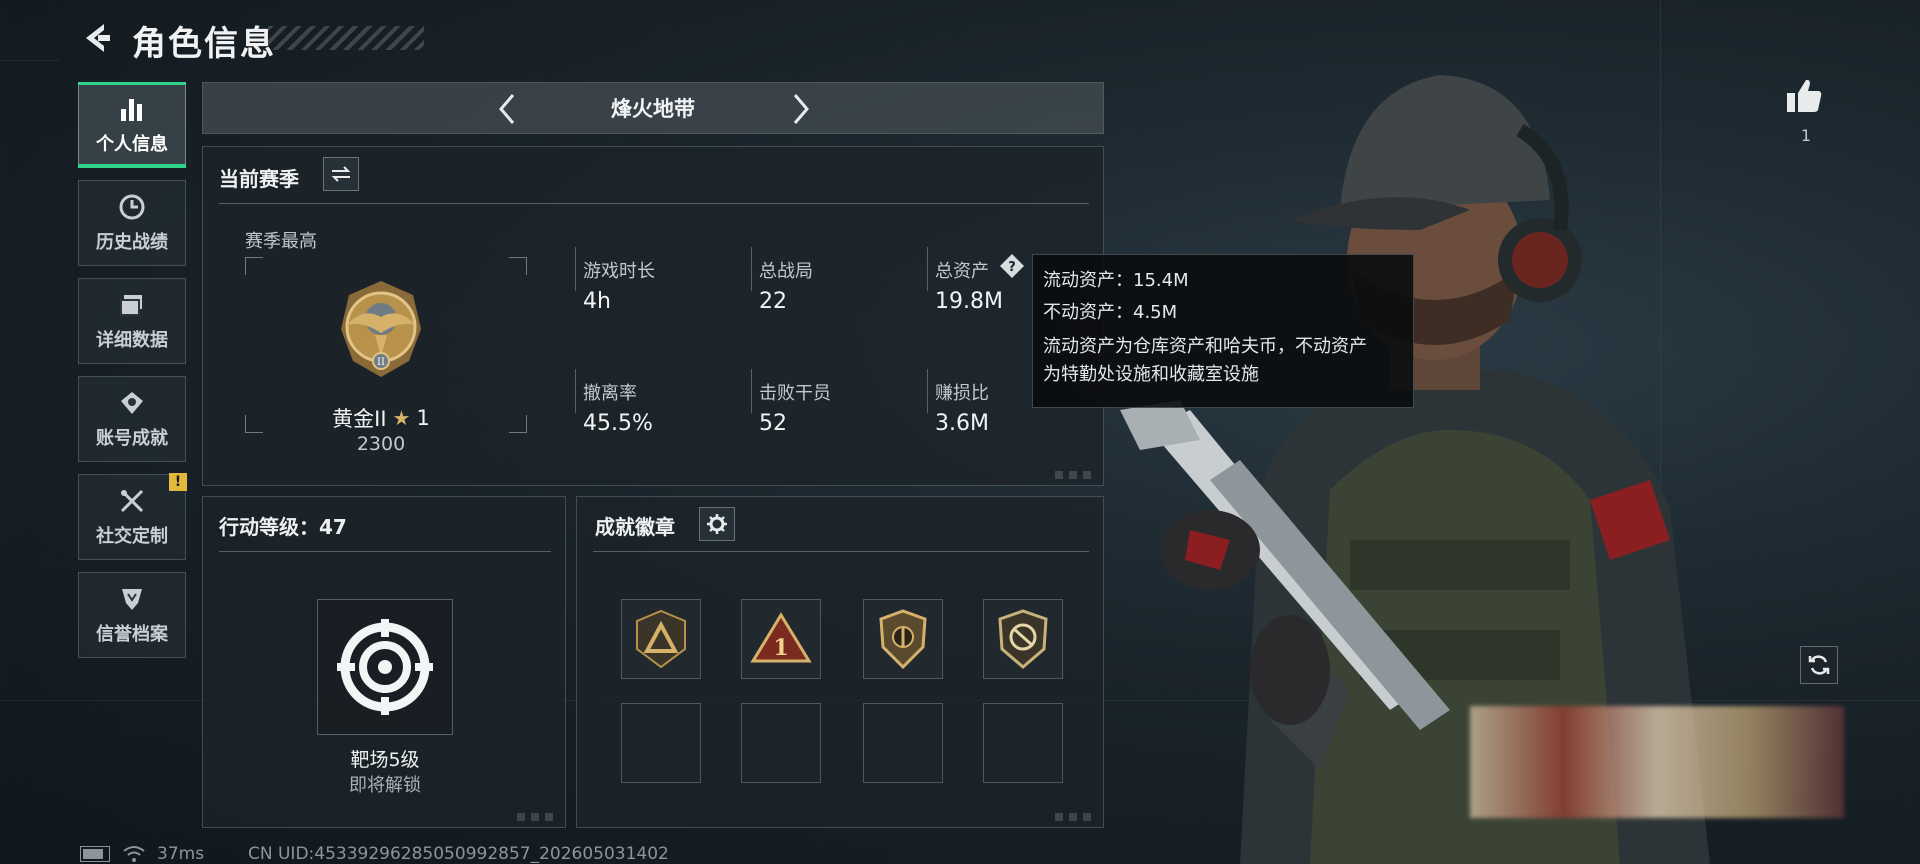 The image size is (1920, 864). What do you see at coordinates (597, 301) in the screenshot?
I see `stat-value: 4h` at bounding box center [597, 301].